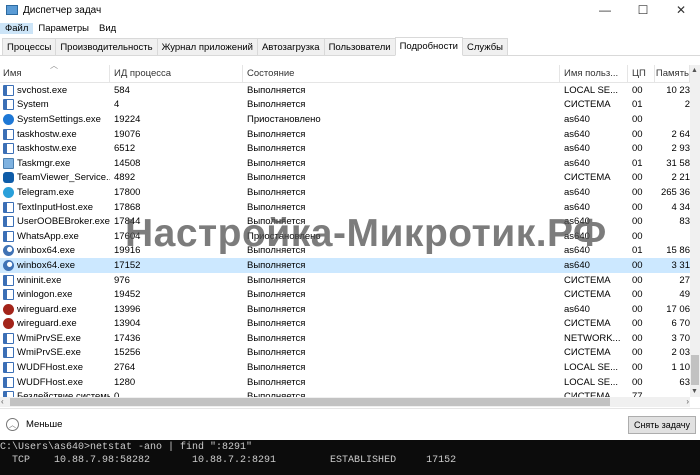  What do you see at coordinates (176, 105) in the screenshot?
I see `cell-pid: 4` at bounding box center [176, 105].